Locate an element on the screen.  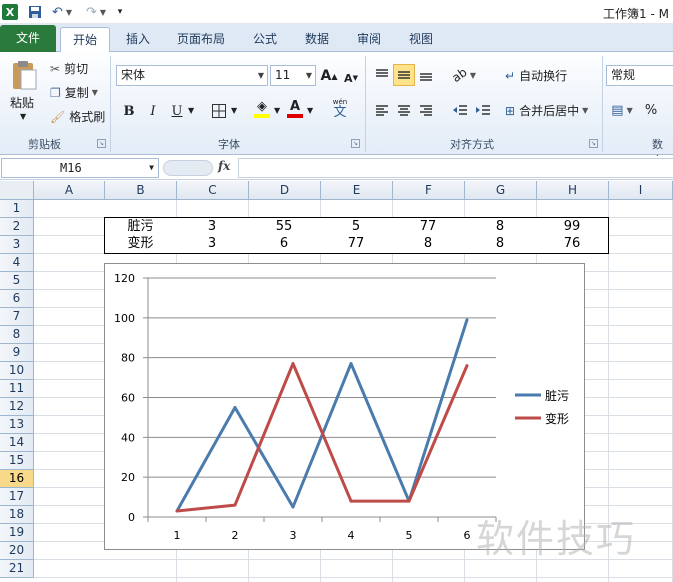
underline-dropdown-icon: ▼ is located at coordinates (191, 110).